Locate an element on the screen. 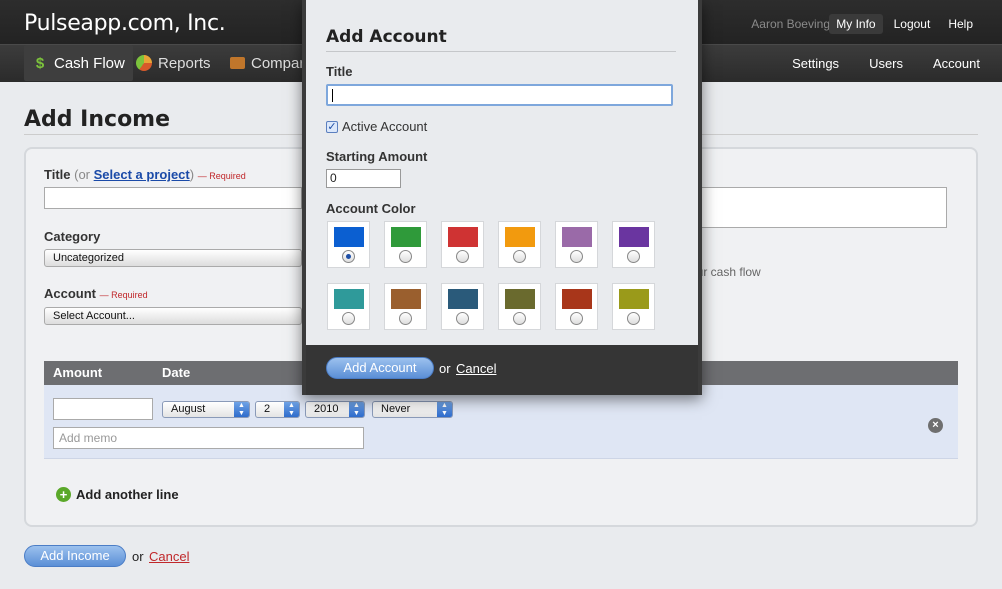 This screenshot has width=1002, height=589. year-select: 2010 ▲ ▼ is located at coordinates (335, 409).